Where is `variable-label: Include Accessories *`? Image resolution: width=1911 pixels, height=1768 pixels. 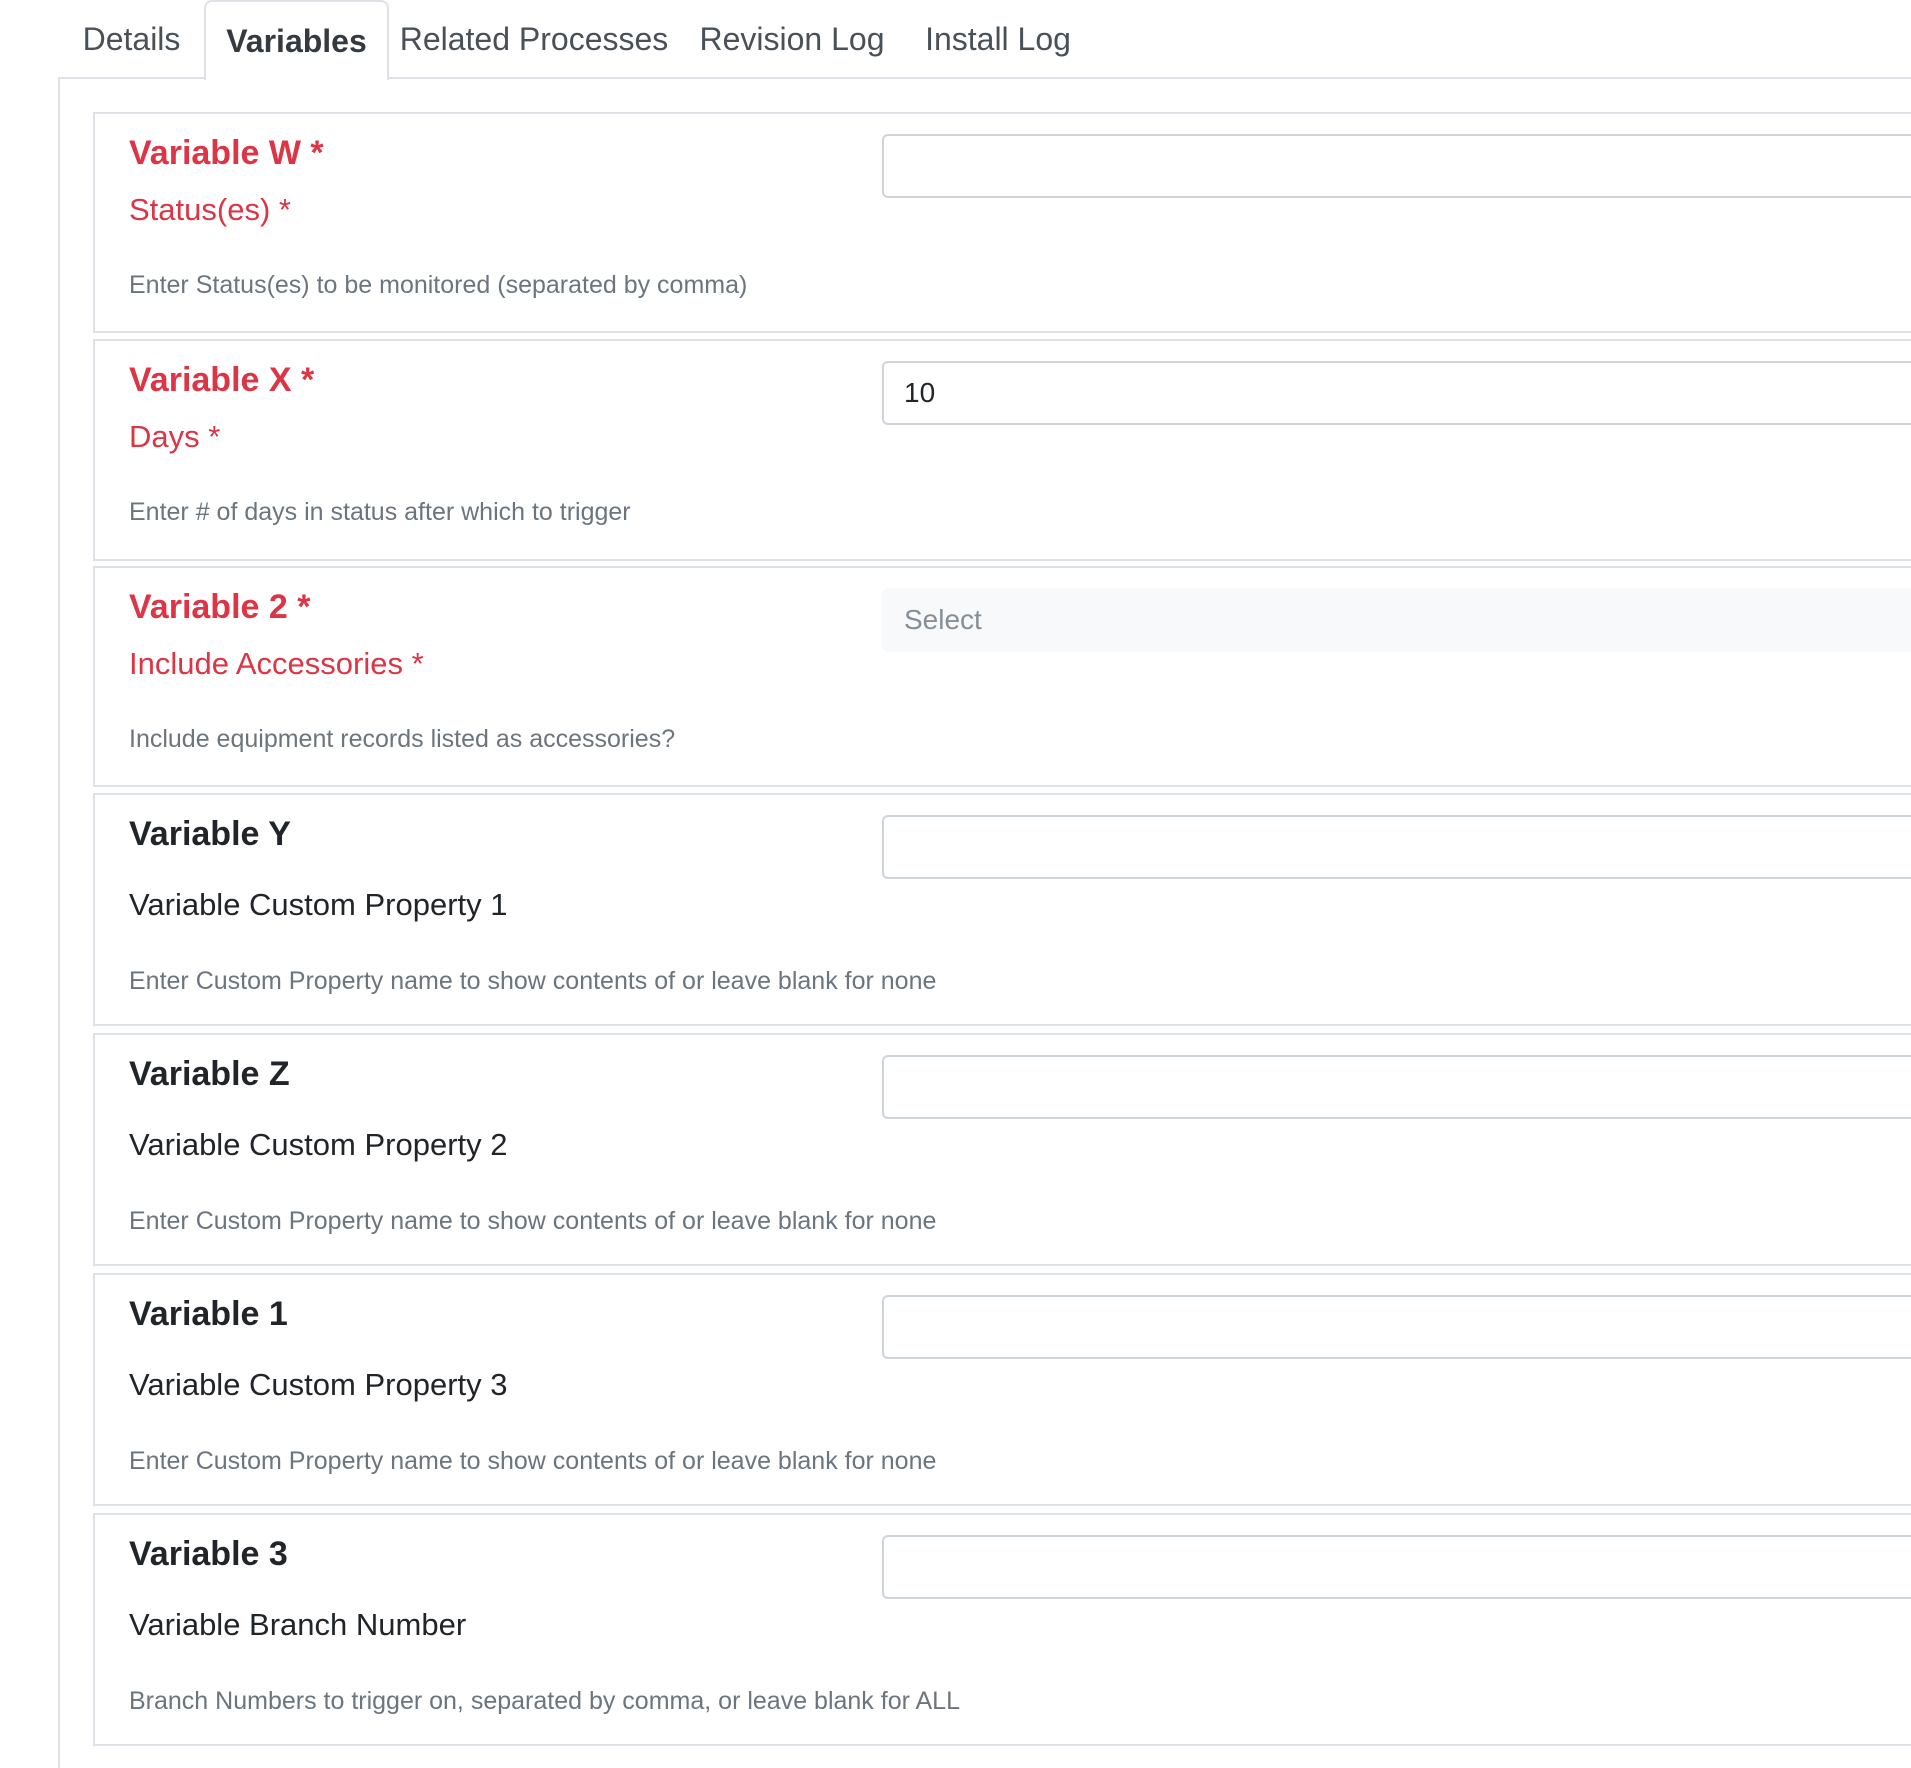
variable-label: Include Accessories * is located at coordinates (276, 663).